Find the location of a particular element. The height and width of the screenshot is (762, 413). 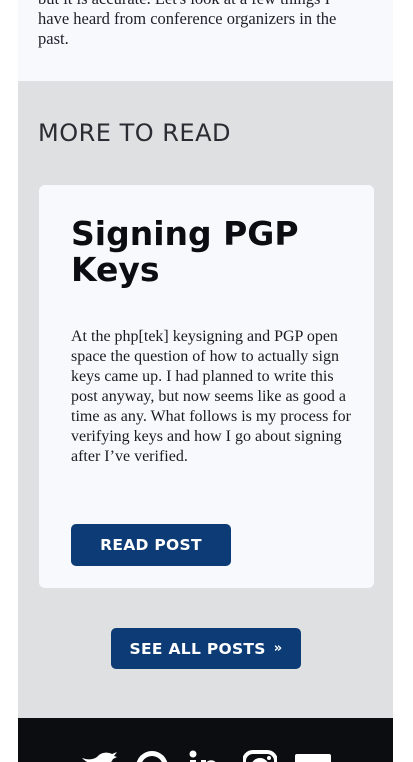

read-post-button: READ POST is located at coordinates (151, 545).